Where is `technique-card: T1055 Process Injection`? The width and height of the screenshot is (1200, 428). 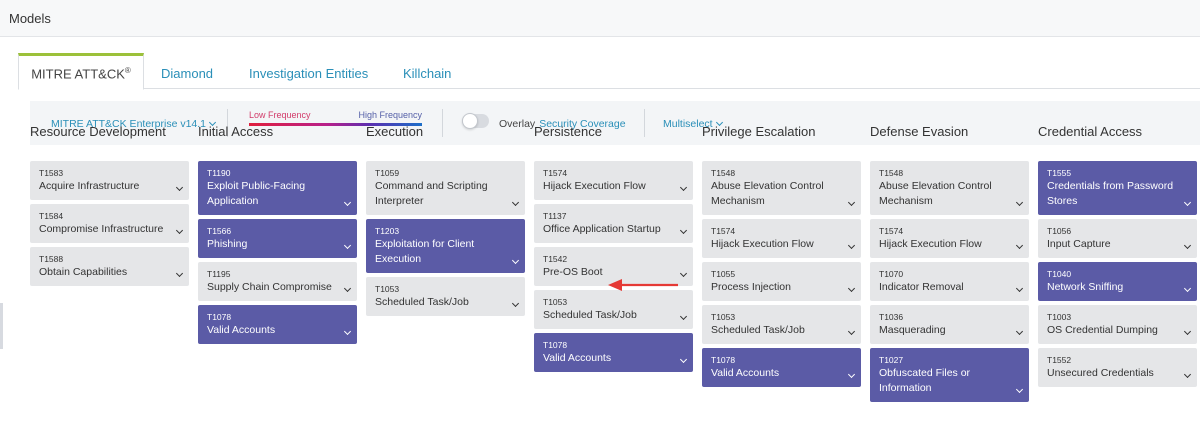
technique-card: T1055 Process Injection is located at coordinates (781, 281).